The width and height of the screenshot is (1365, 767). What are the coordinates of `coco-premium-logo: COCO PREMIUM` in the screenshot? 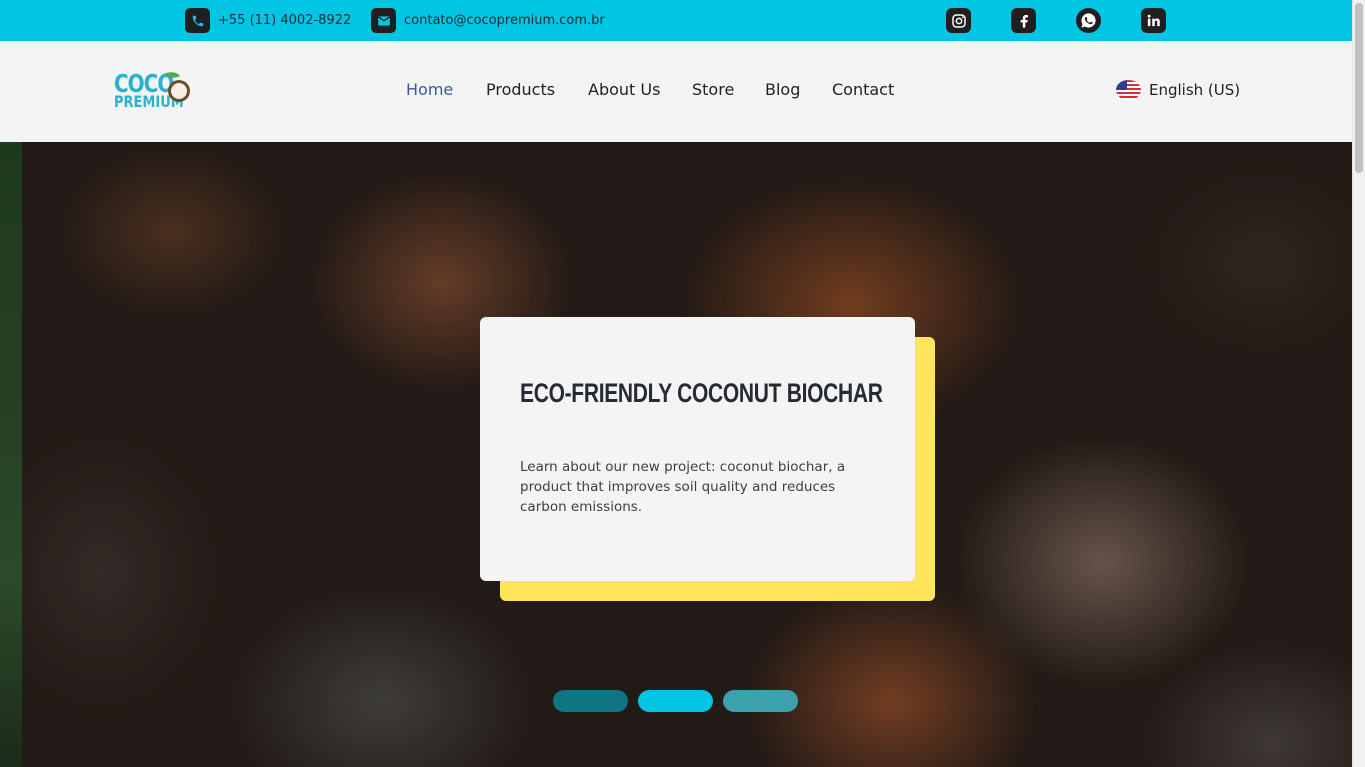 It's located at (153, 92).